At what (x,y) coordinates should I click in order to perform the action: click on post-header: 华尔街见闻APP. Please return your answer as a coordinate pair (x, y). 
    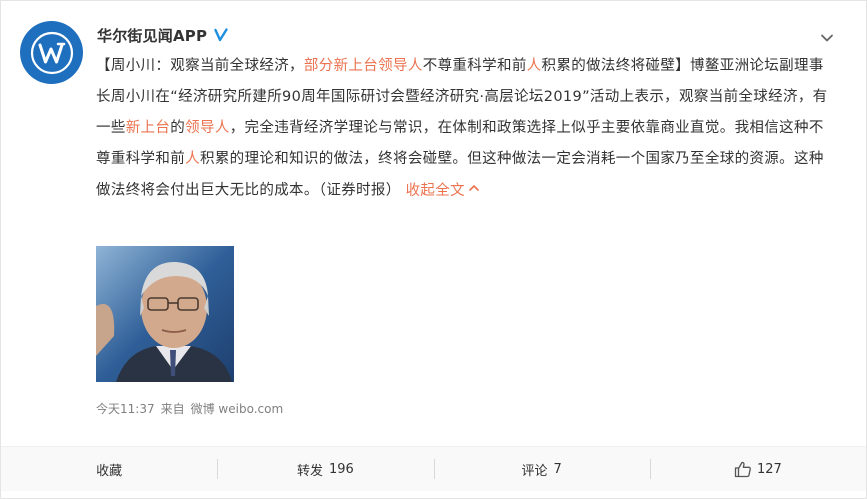
    Looking at the image, I should click on (163, 35).